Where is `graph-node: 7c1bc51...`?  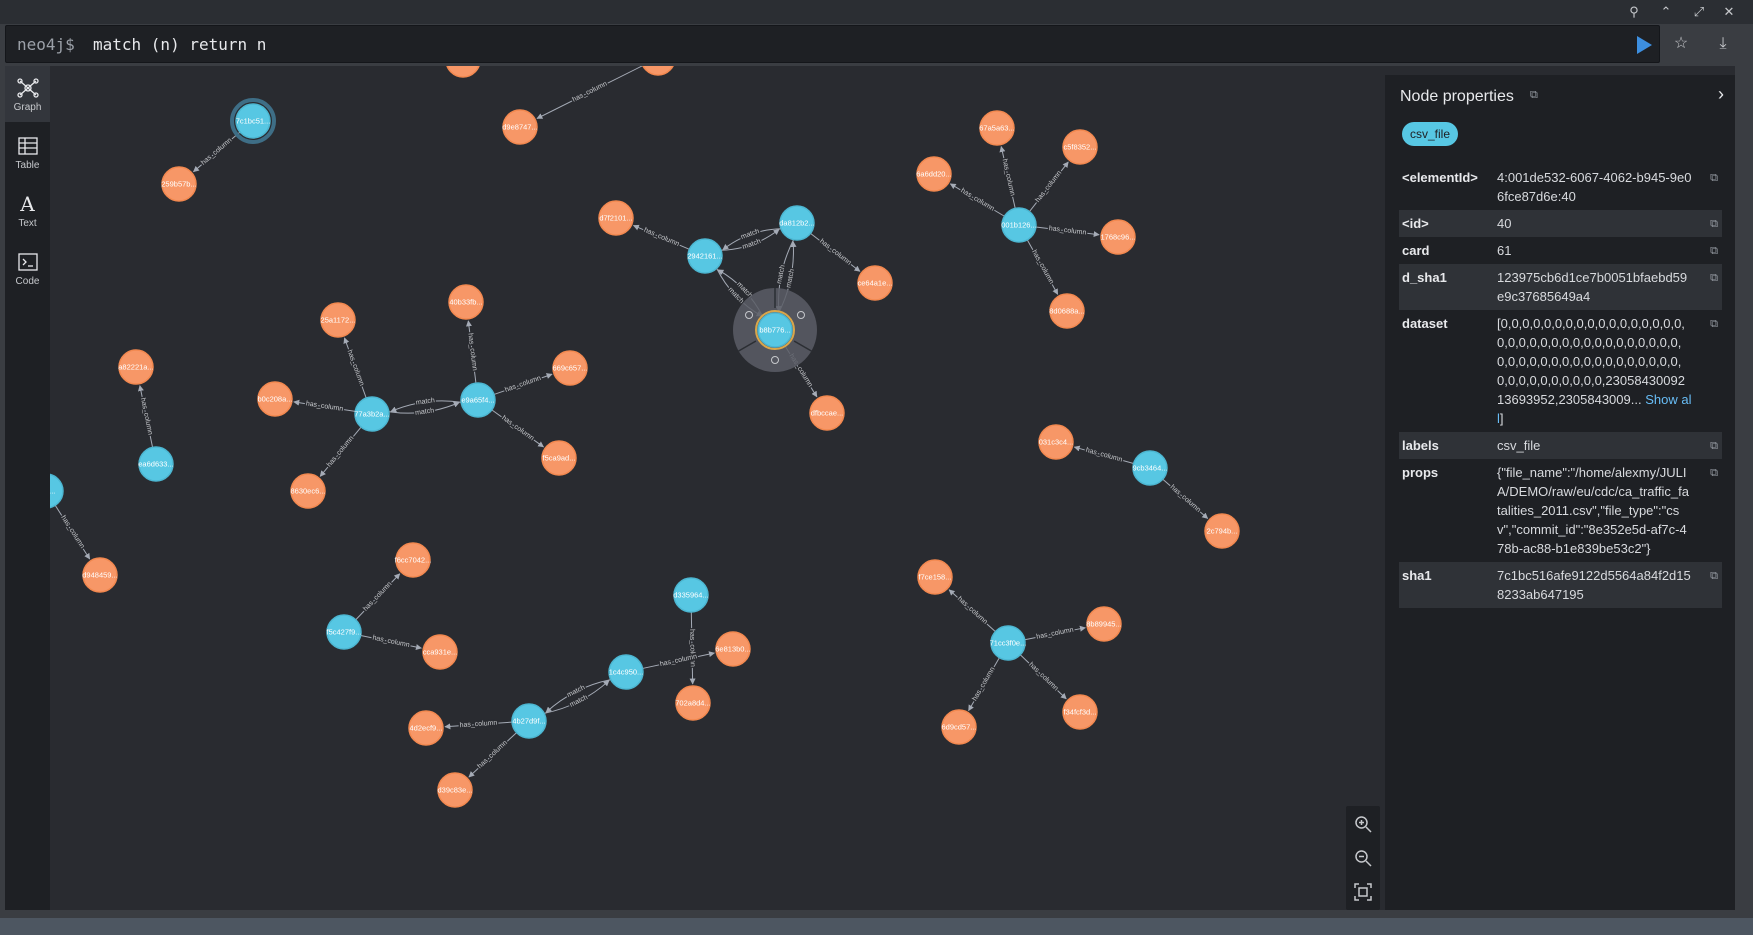 graph-node: 7c1bc51... is located at coordinates (253, 121).